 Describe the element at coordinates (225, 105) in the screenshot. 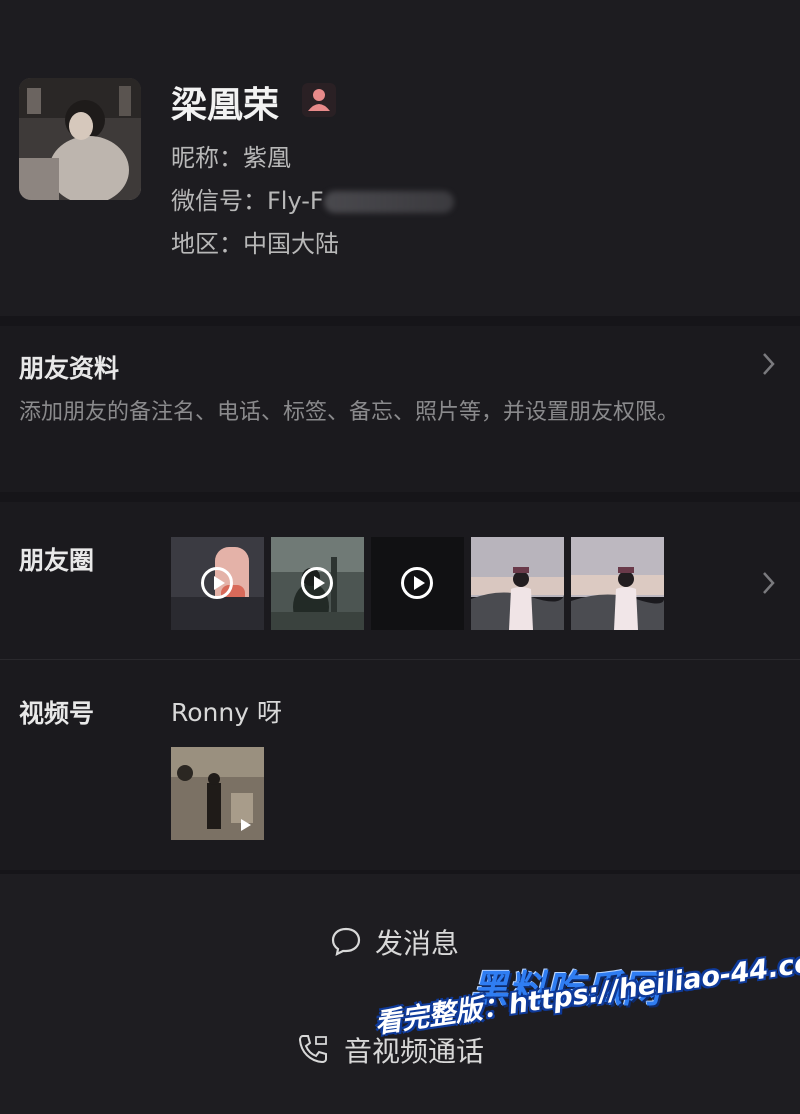

I see `contact-name: 梁凰荣` at that location.